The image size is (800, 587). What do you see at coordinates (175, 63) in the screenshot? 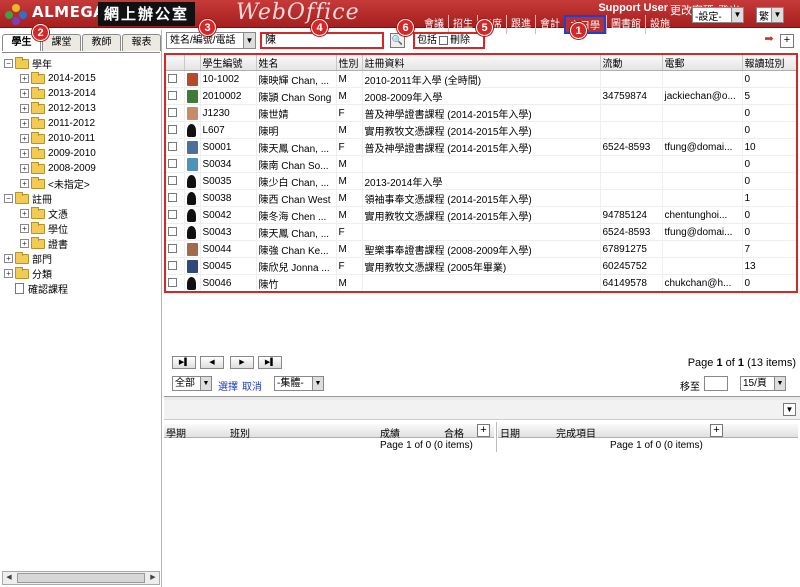
I see `col-header-select` at bounding box center [175, 63].